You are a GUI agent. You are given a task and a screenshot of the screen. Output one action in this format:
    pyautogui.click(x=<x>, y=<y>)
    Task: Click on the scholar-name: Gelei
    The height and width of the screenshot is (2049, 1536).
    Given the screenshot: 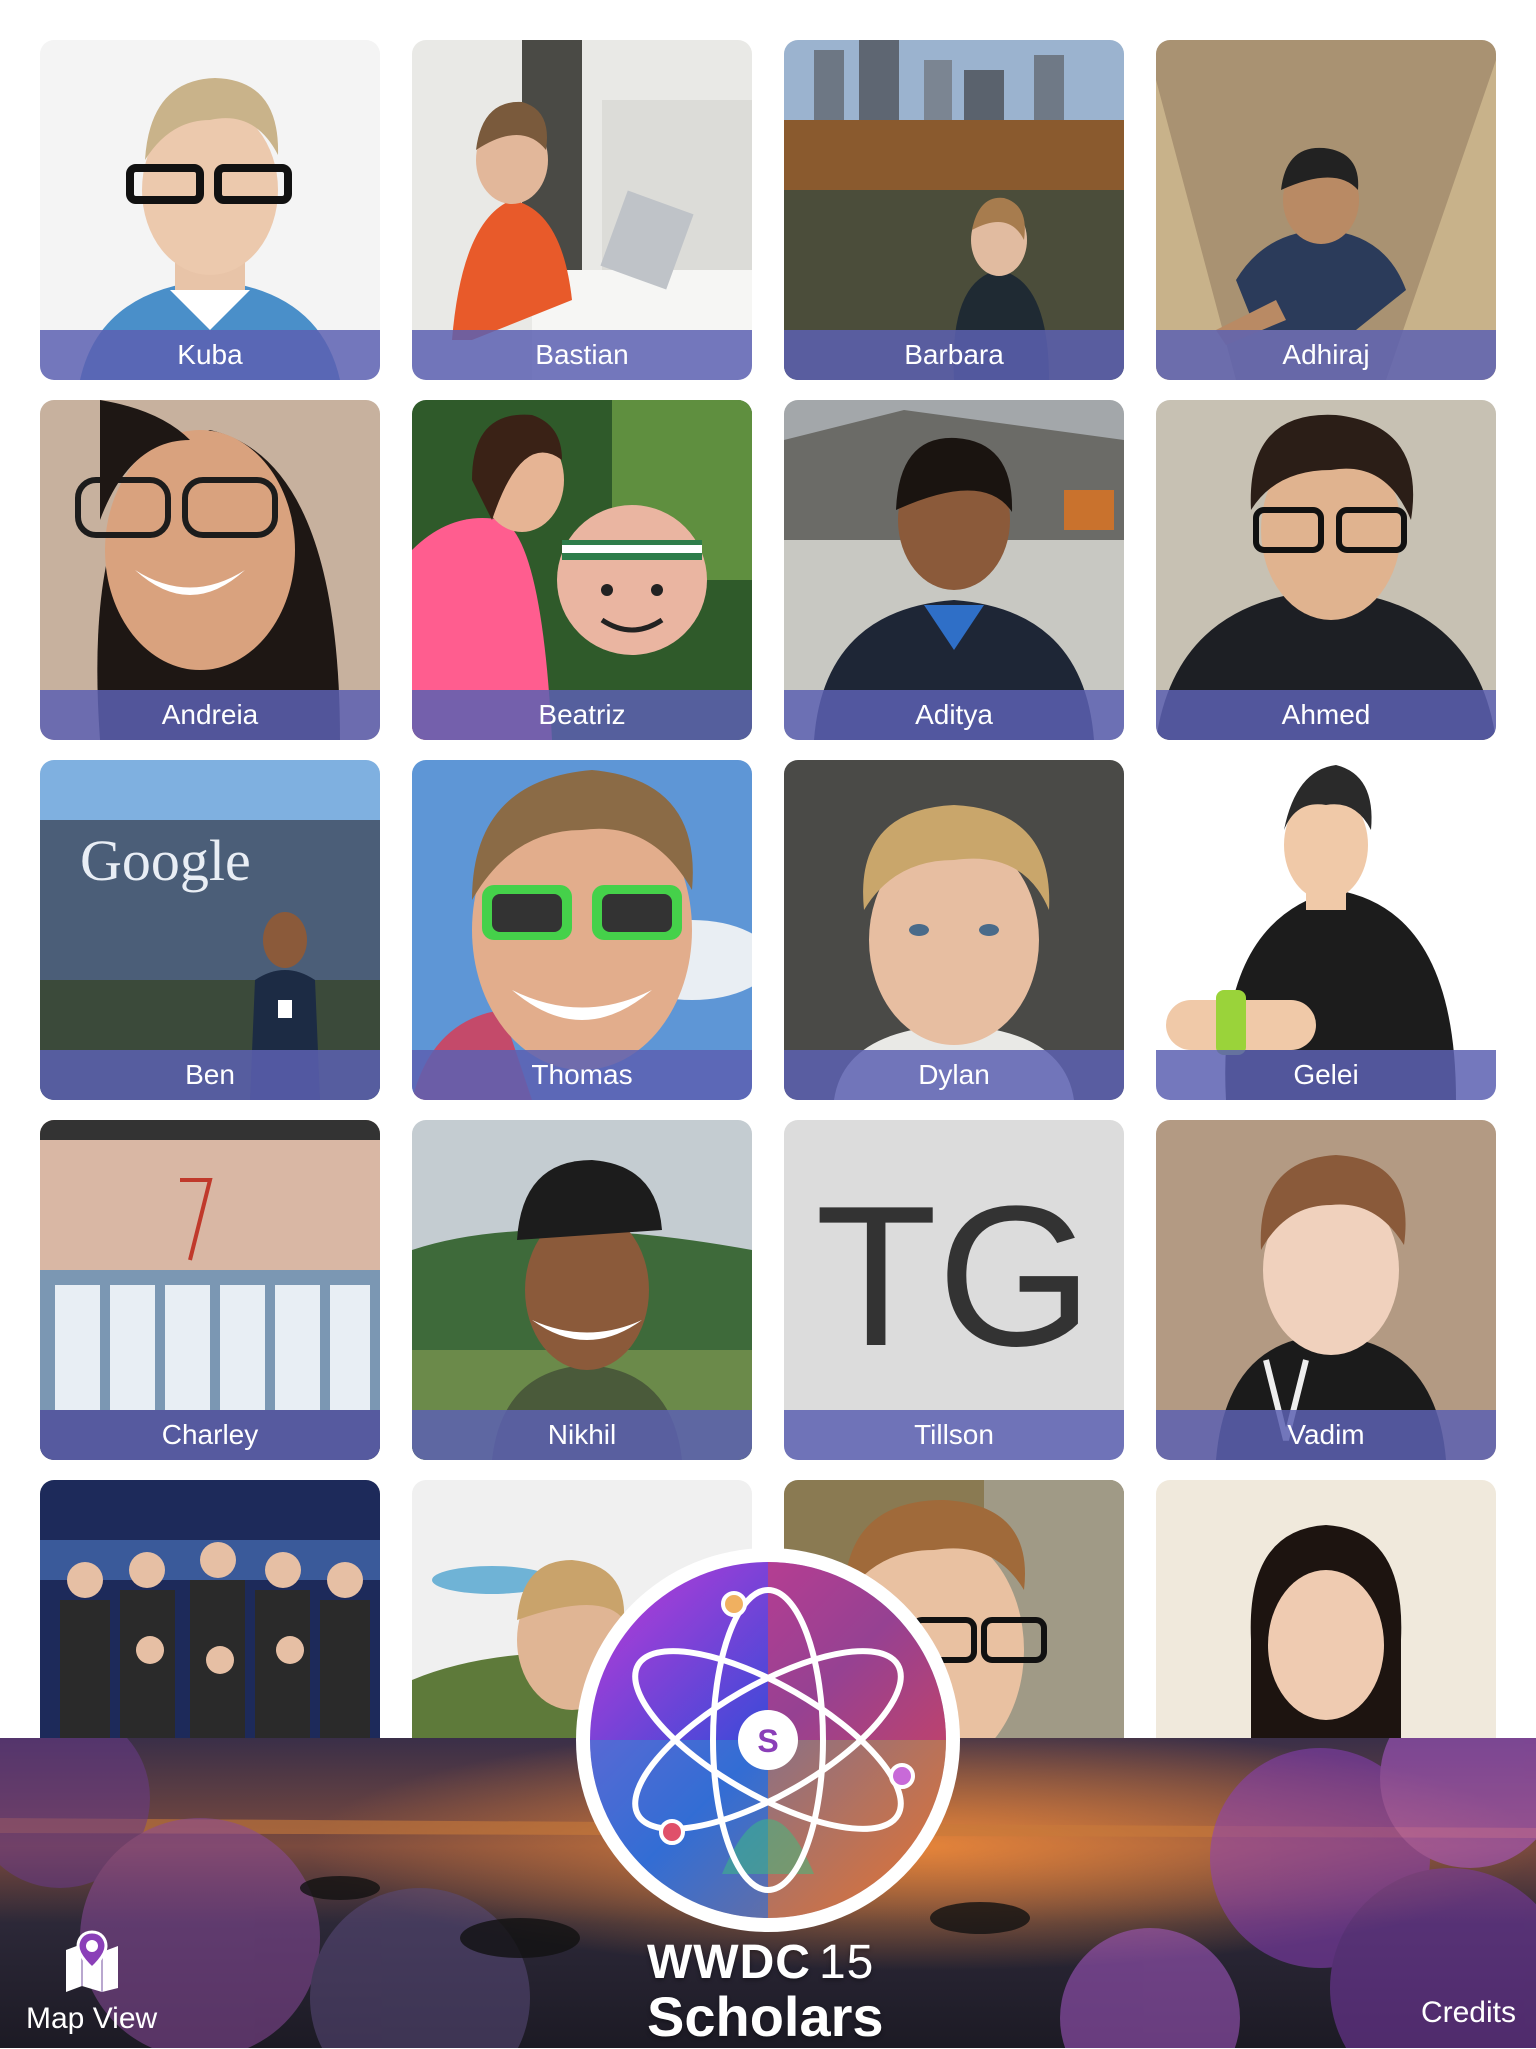 What is the action you would take?
    pyautogui.click(x=1326, y=1075)
    